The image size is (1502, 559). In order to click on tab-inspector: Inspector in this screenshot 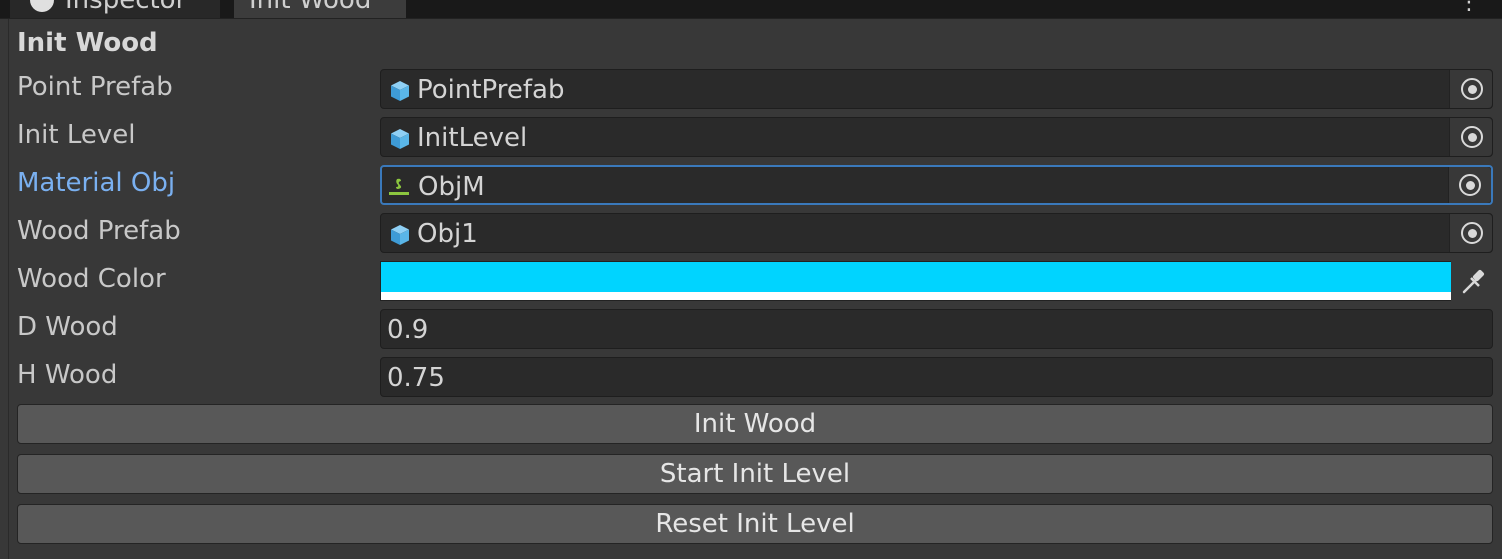, I will do `click(115, 9)`.